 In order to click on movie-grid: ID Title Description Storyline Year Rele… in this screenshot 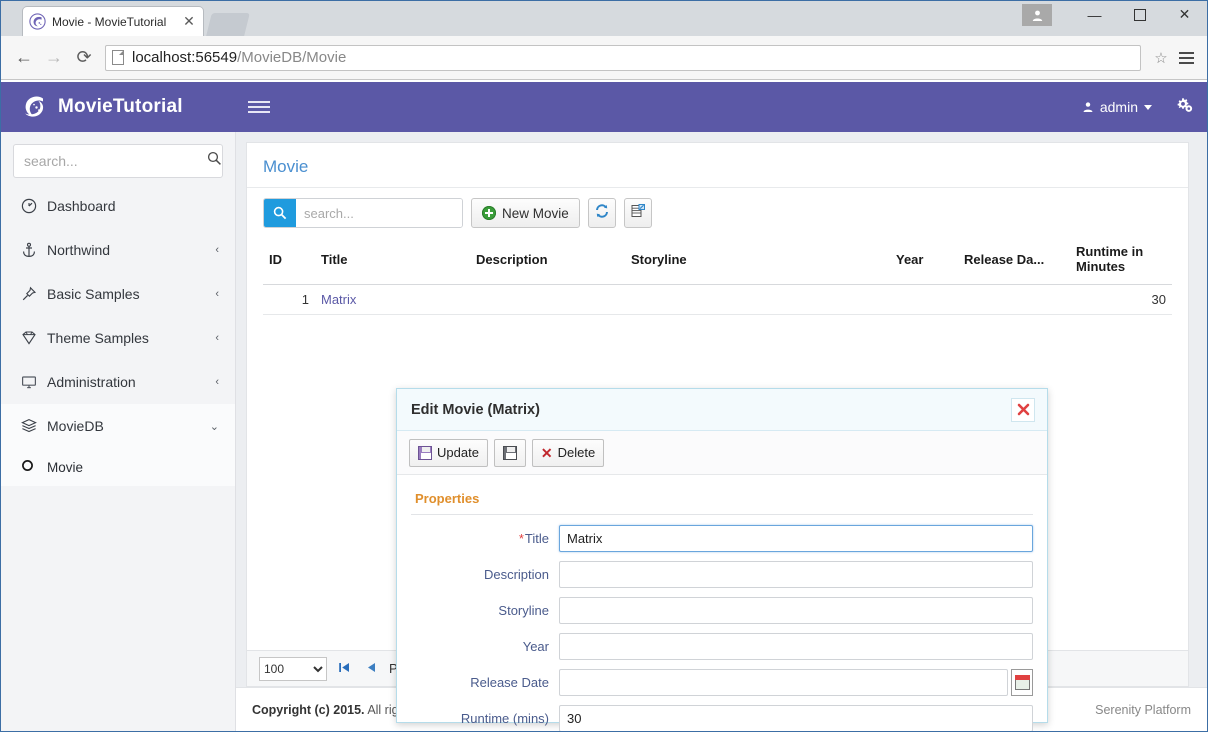, I will do `click(717, 276)`.